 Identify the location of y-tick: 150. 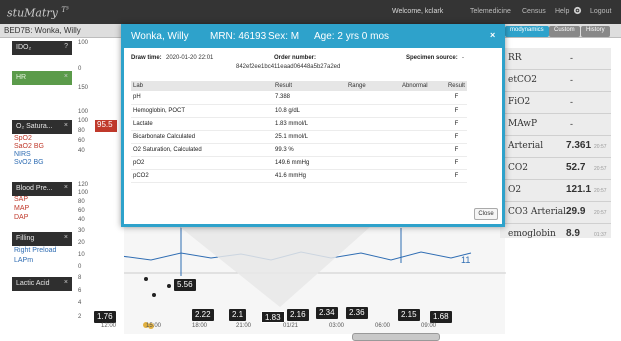
(83, 88).